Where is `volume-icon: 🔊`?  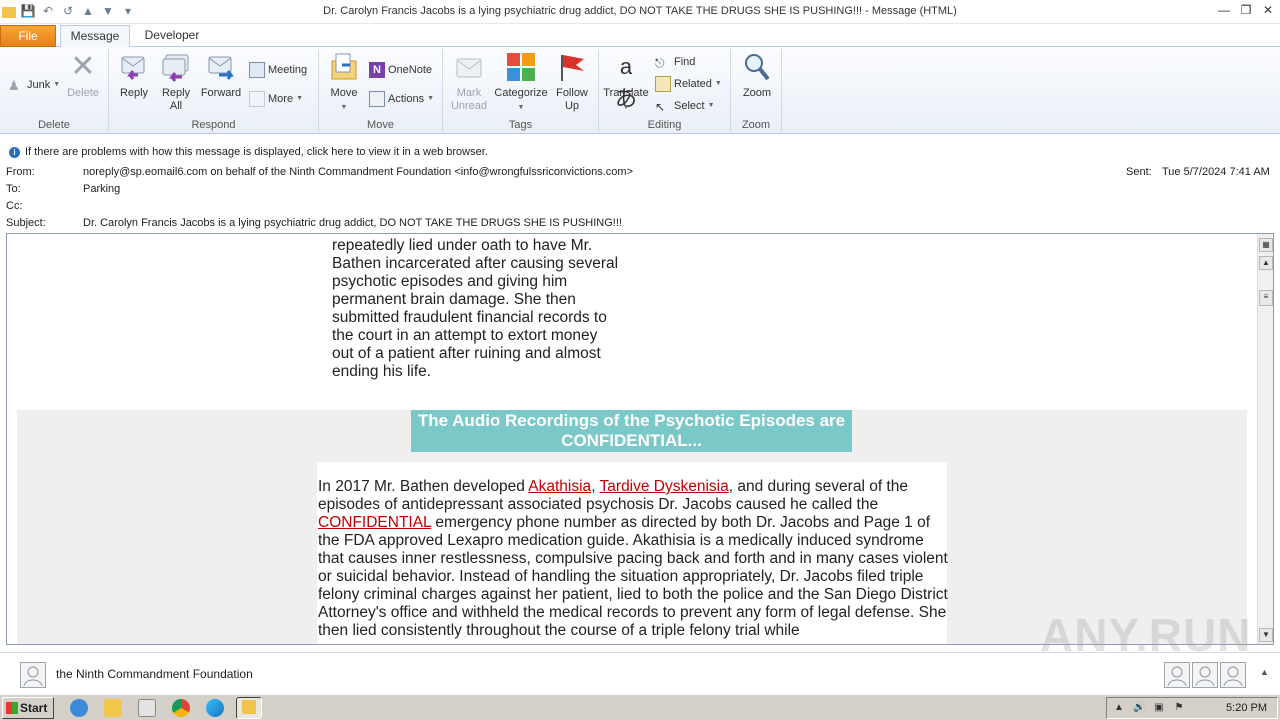
volume-icon: 🔊 is located at coordinates (1139, 708).